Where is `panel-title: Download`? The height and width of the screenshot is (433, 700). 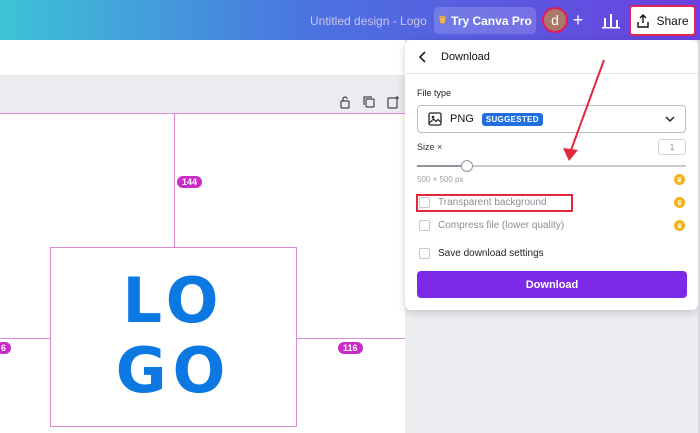 panel-title: Download is located at coordinates (465, 56).